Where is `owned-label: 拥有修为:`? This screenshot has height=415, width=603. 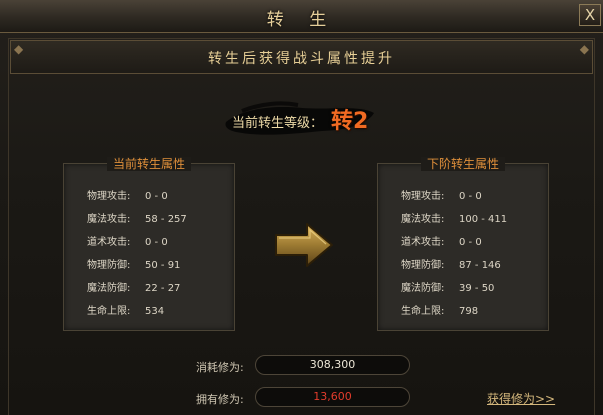
owned-label: 拥有修为: is located at coordinates (220, 399).